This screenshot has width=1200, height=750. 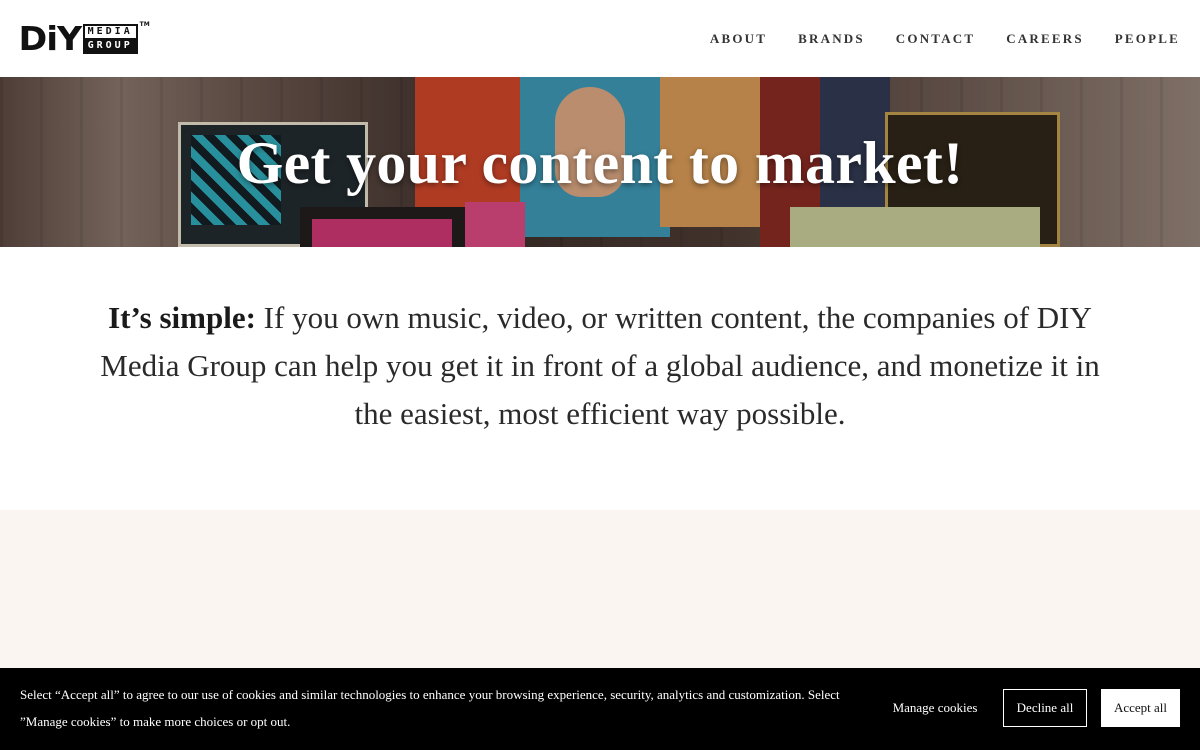 I want to click on hero-title: Get your content to market!, so click(x=600, y=163).